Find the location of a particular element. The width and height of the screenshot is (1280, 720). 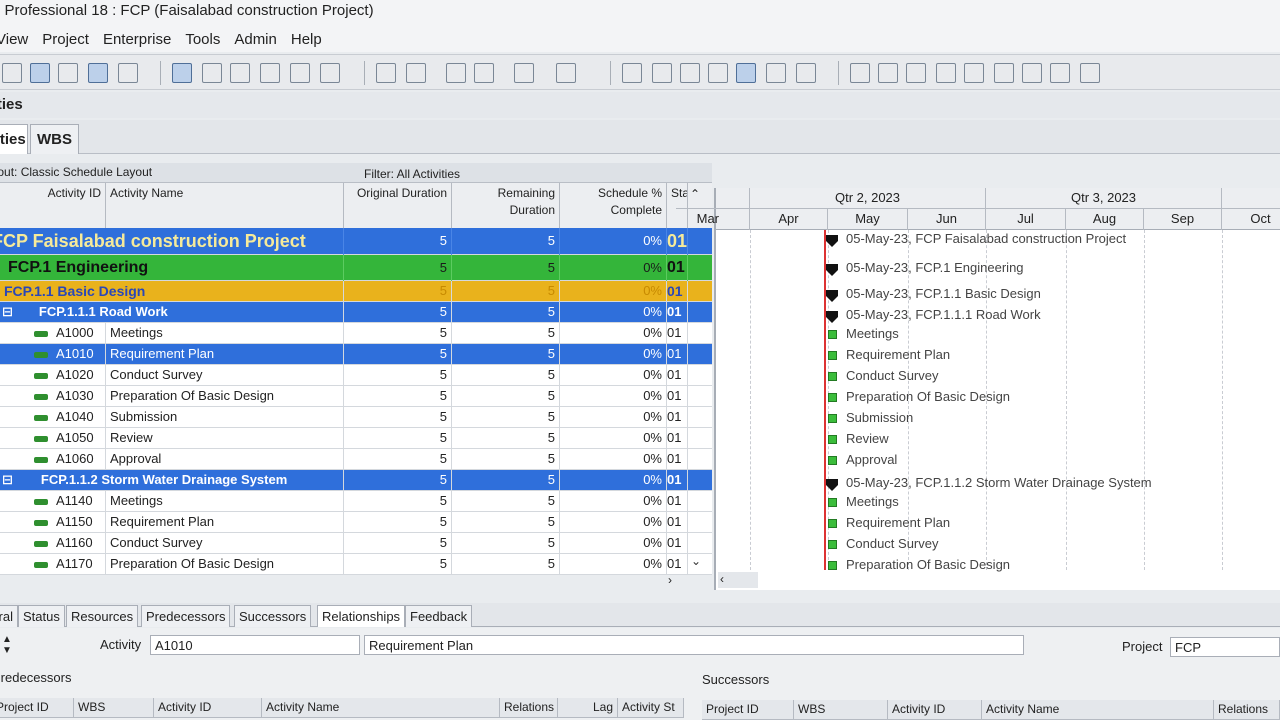

number-format-icon is located at coordinates (566, 73).